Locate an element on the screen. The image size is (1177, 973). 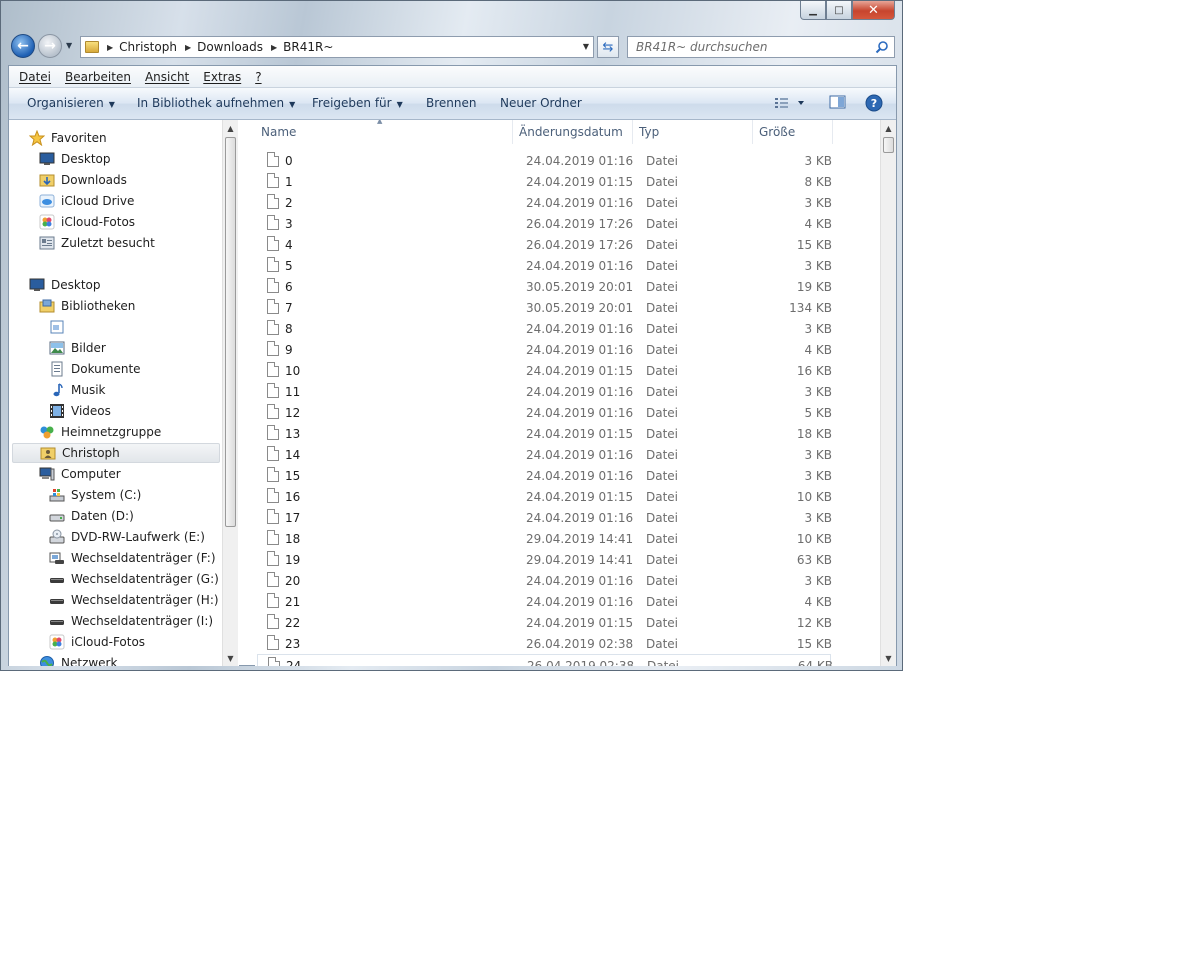
file-row: 24 26.04.2019 02:38 Datei 64 KB is located at coordinates (545, 660).